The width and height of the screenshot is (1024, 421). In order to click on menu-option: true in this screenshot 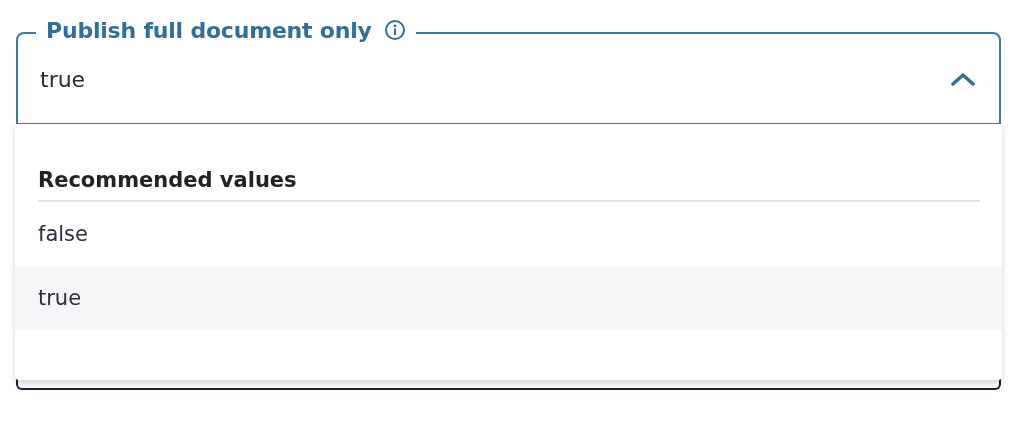, I will do `click(508, 298)`.